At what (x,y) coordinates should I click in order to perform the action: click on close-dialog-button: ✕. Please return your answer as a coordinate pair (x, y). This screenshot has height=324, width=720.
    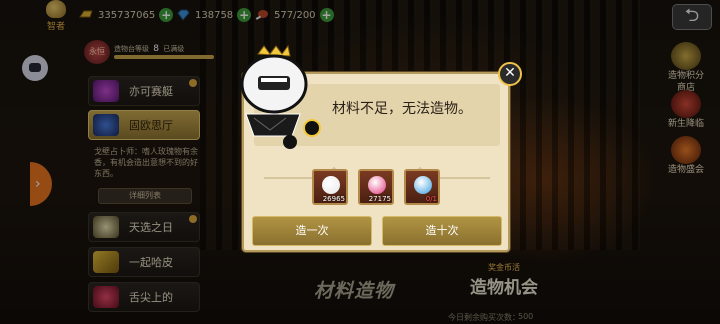
    Looking at the image, I should click on (510, 74).